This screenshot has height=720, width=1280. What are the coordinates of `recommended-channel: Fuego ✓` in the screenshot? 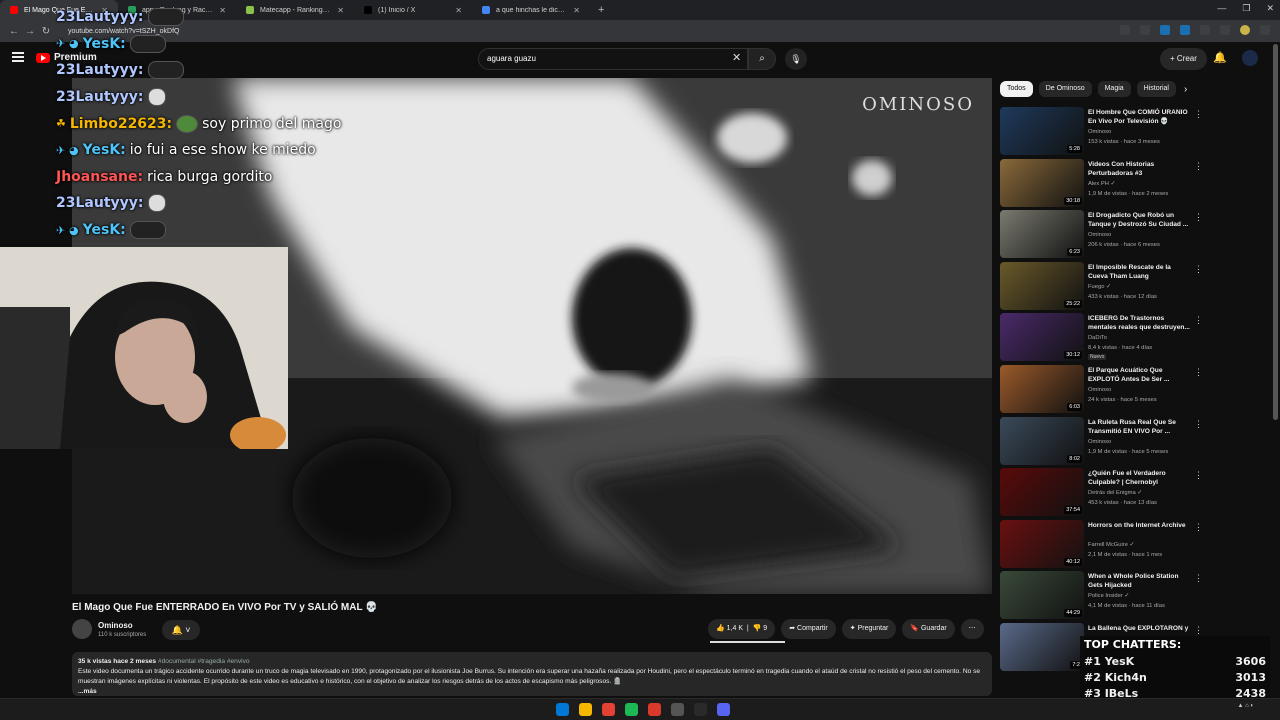 It's located at (1099, 287).